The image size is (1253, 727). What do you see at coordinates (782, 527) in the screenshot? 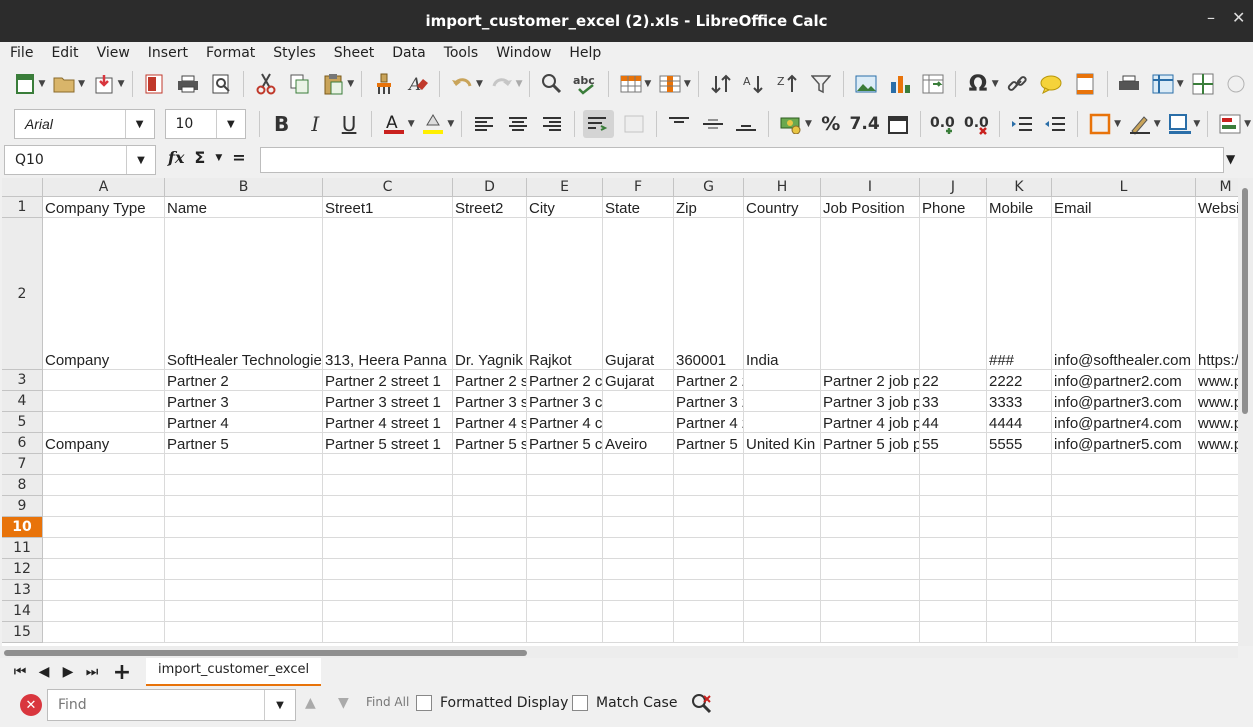
I see `cell-h10` at bounding box center [782, 527].